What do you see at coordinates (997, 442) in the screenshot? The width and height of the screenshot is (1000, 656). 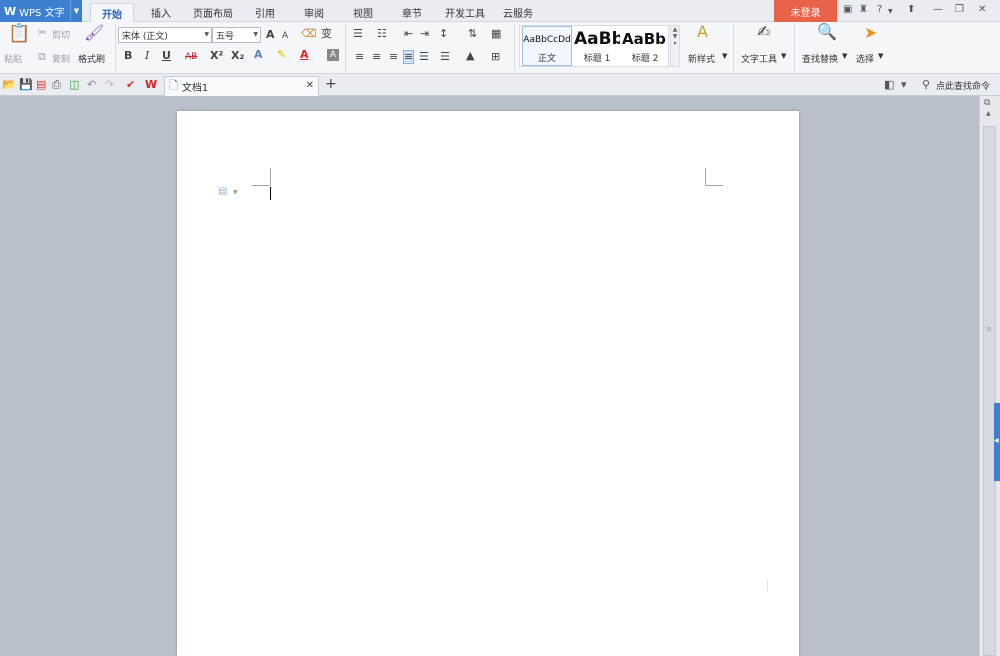 I see `side-panel-toggle: ◀` at bounding box center [997, 442].